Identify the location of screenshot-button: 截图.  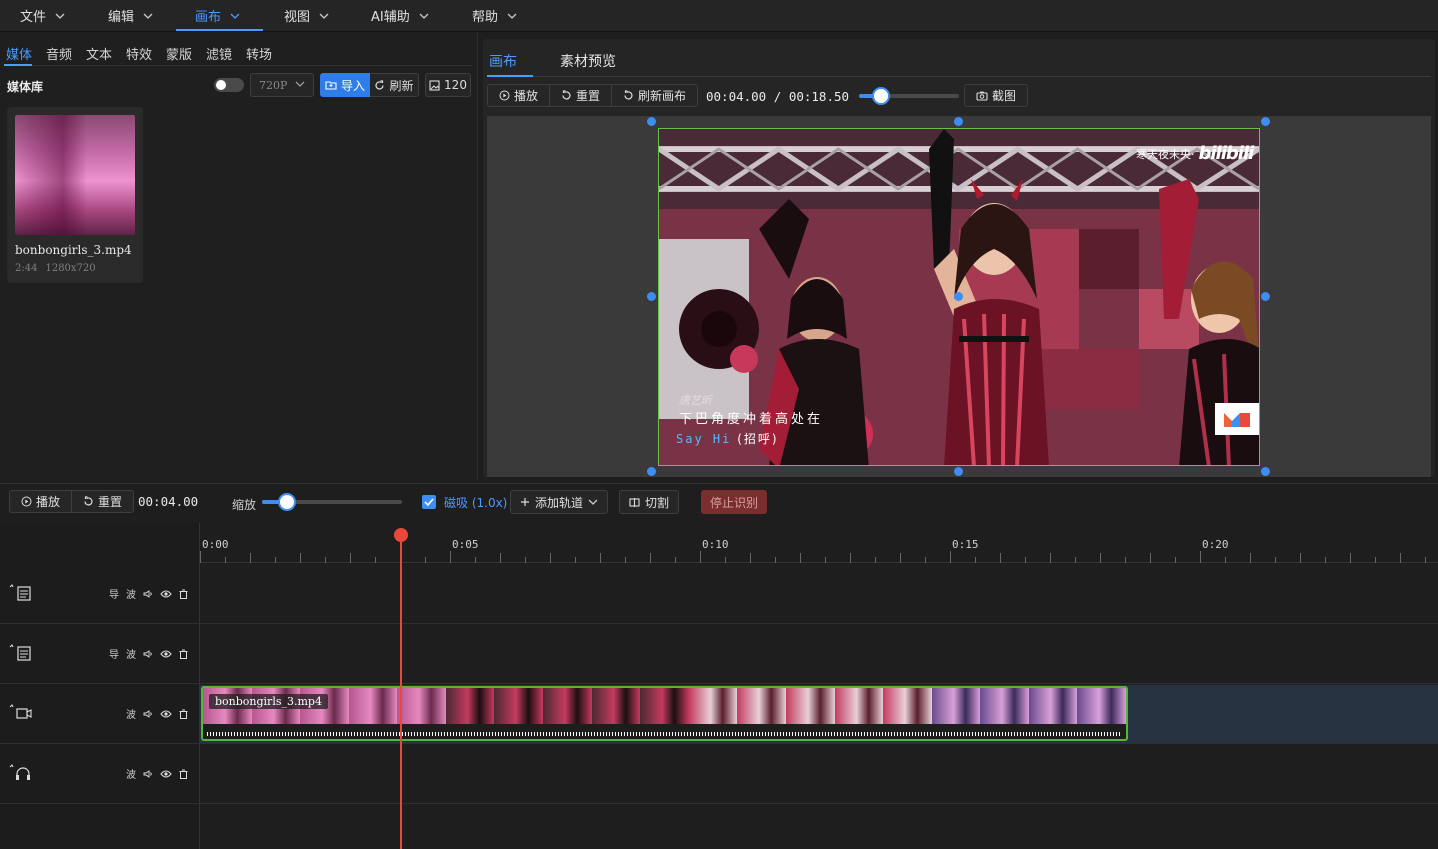
(996, 95).